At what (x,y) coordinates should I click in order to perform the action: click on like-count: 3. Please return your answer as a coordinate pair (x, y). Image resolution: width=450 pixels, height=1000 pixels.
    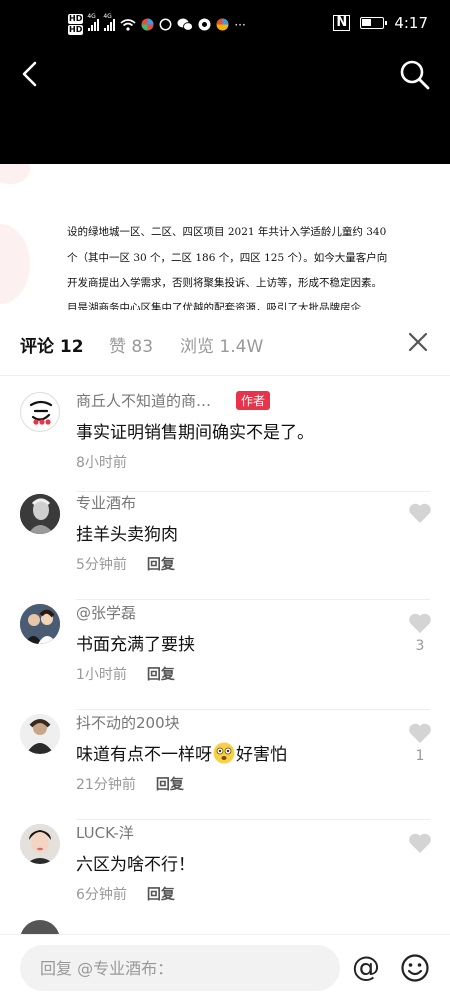
    Looking at the image, I should click on (420, 646).